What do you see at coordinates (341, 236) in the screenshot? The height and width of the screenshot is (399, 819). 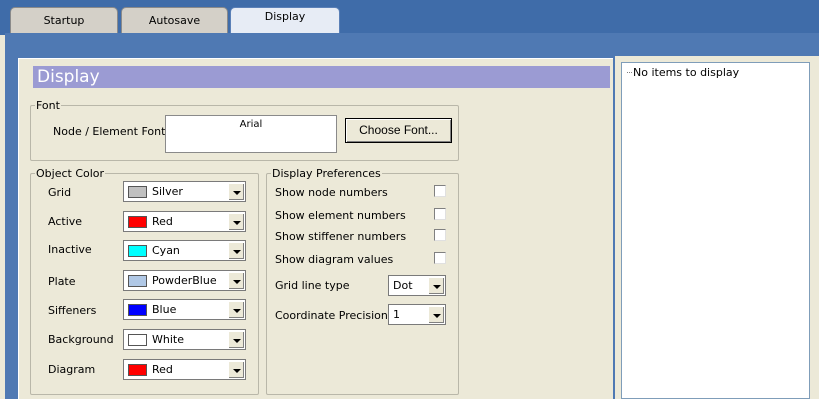 I see `show-stiffener-numbers-label: Show stiffener numbers` at bounding box center [341, 236].